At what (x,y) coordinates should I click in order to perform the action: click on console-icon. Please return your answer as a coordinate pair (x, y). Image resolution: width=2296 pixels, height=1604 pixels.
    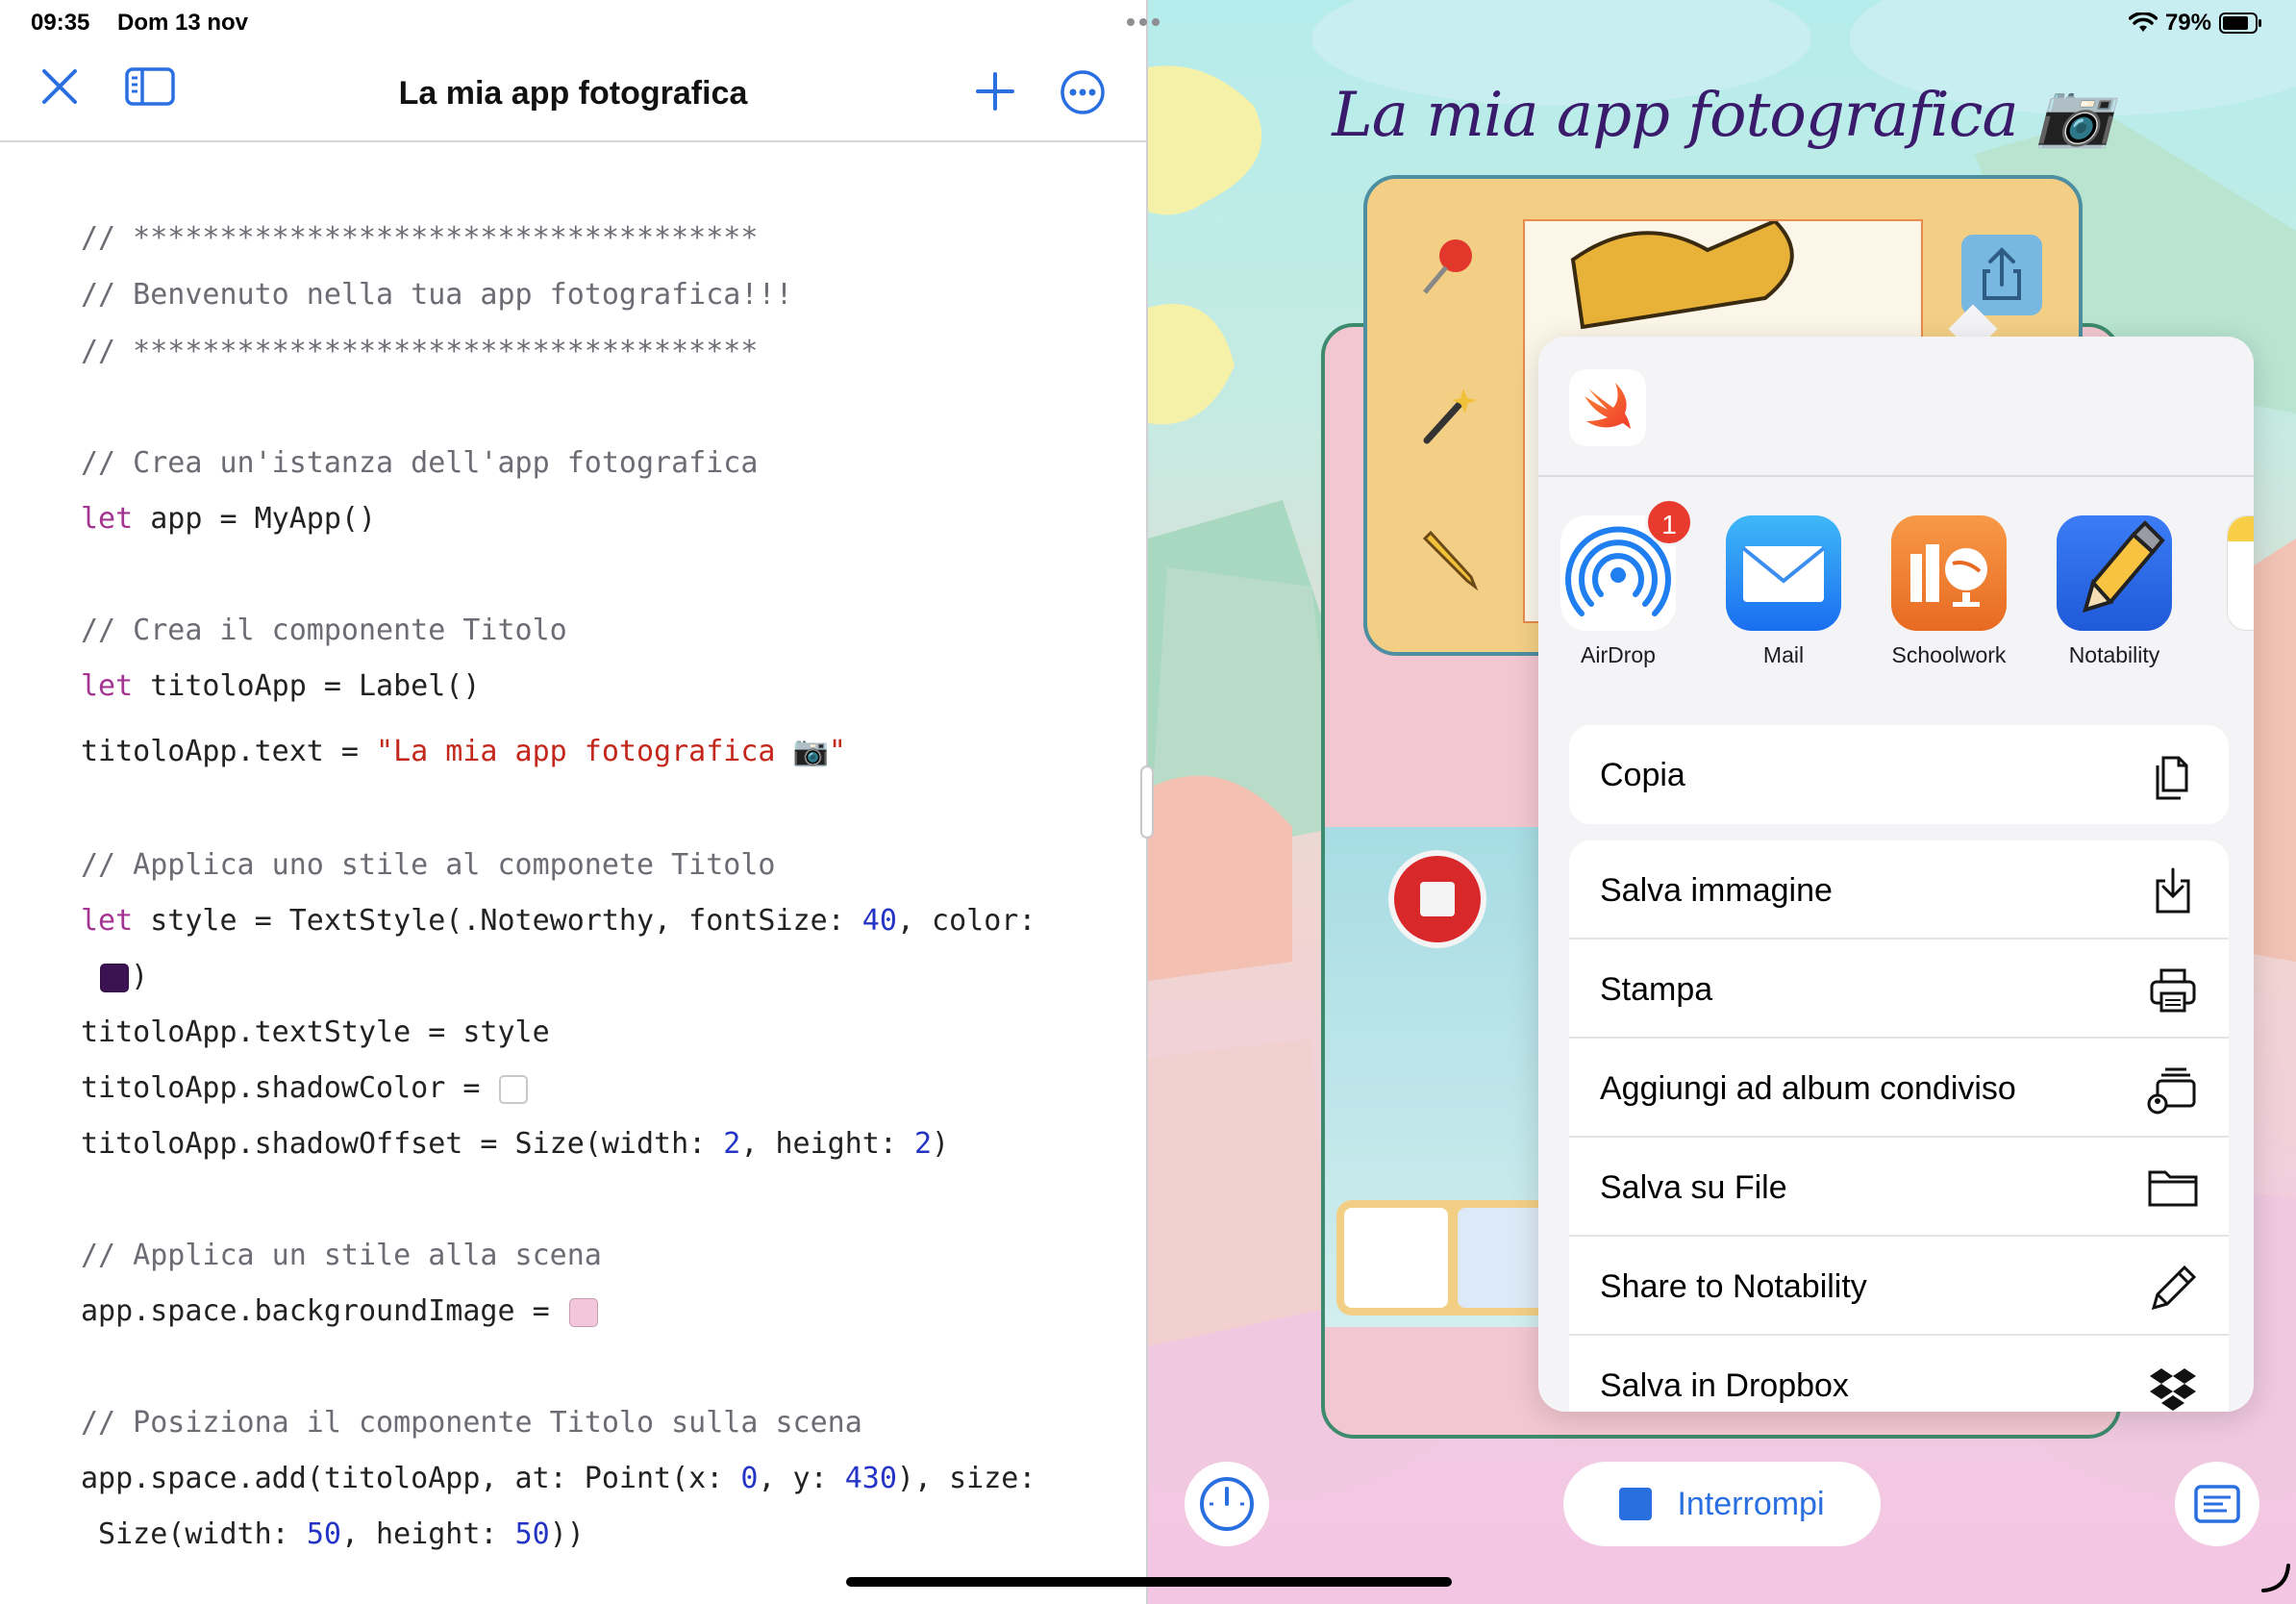
    Looking at the image, I should click on (2217, 1504).